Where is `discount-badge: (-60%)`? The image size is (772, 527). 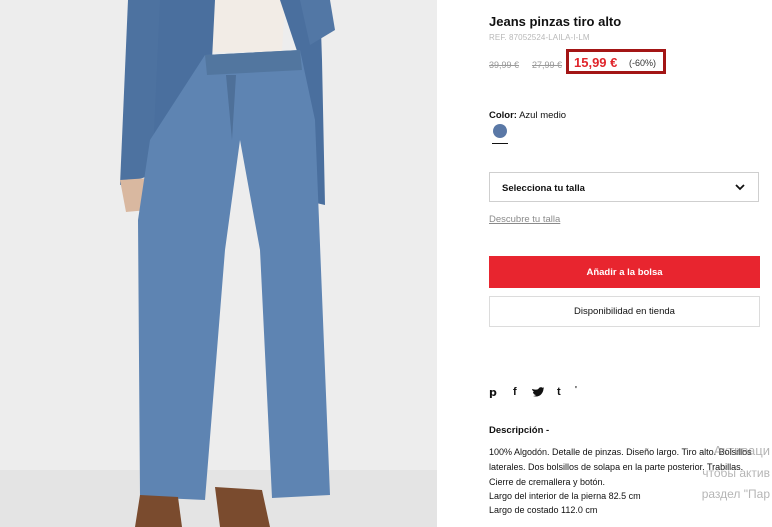 discount-badge: (-60%) is located at coordinates (643, 63).